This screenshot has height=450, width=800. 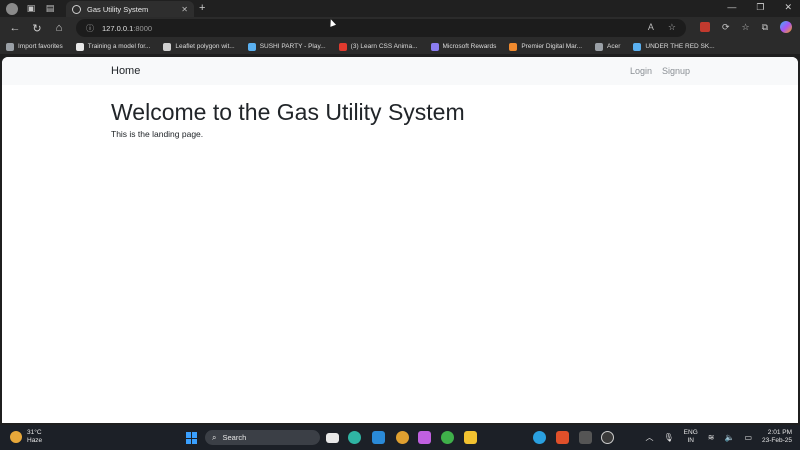 What do you see at coordinates (614, 46) in the screenshot?
I see `bookmark-label: Acer` at bounding box center [614, 46].